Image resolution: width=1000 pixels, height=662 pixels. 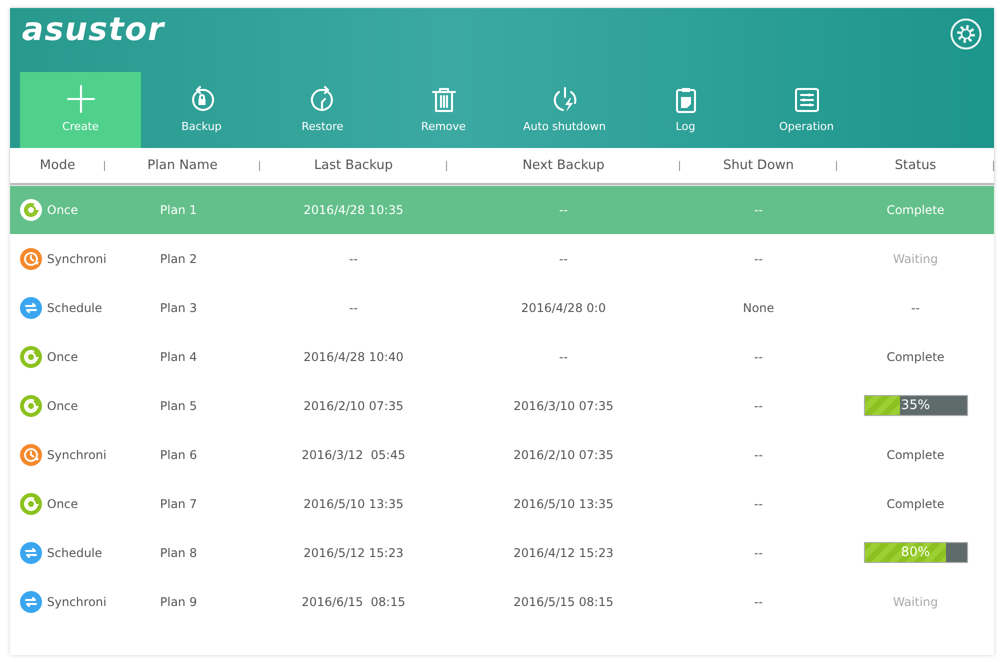 I want to click on progress-label: 35%, so click(x=915, y=405).